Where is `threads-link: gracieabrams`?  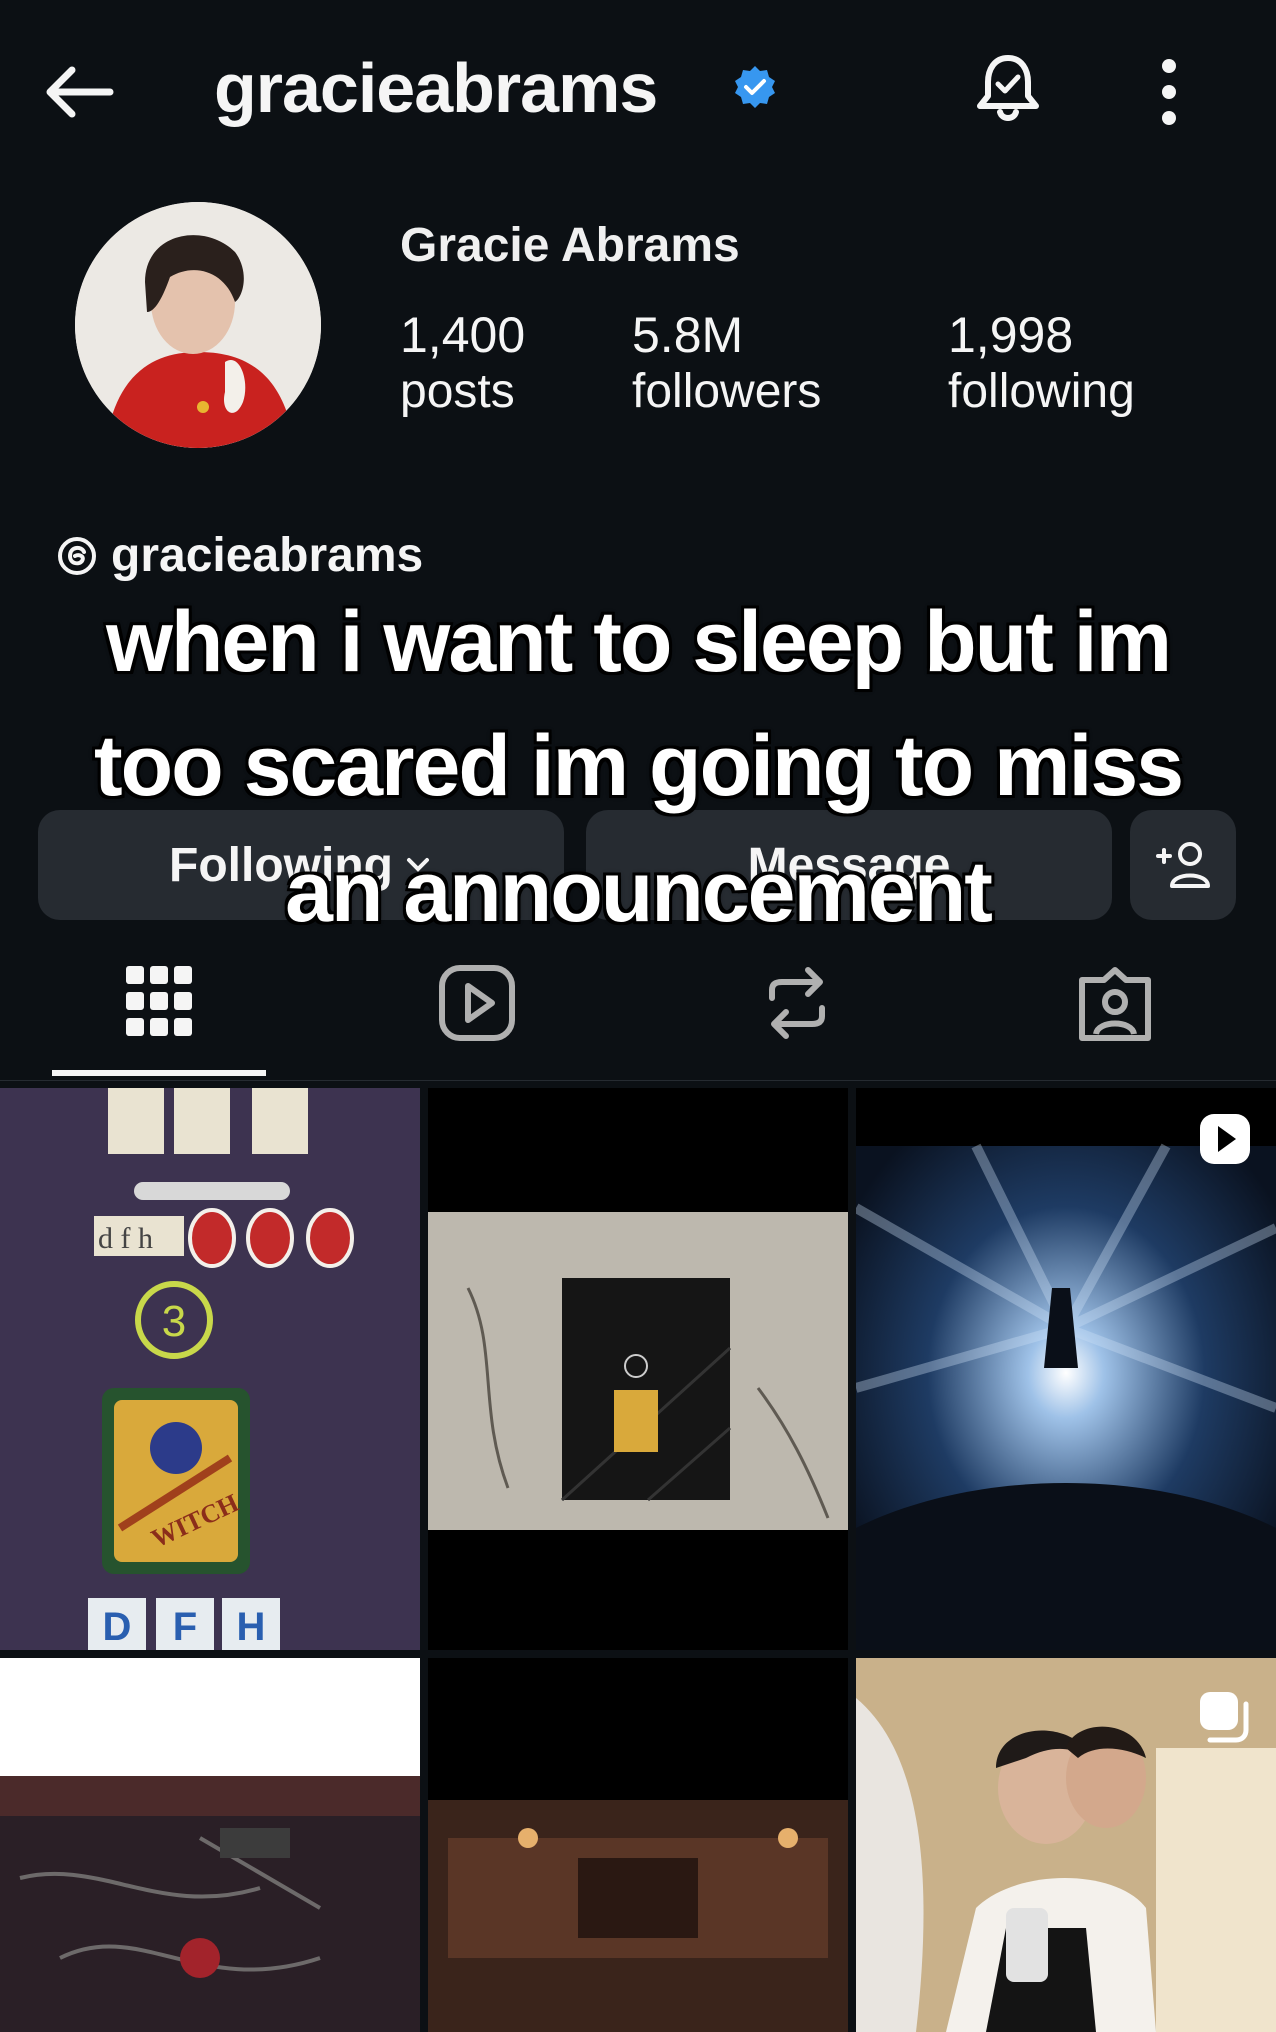 threads-link: gracieabrams is located at coordinates (239, 555).